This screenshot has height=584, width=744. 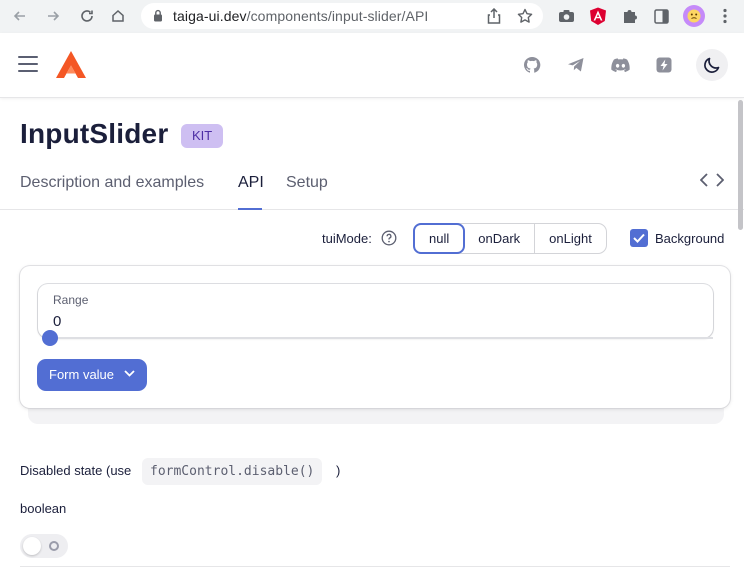 I want to click on stackblitz-link, so click(x=664, y=65).